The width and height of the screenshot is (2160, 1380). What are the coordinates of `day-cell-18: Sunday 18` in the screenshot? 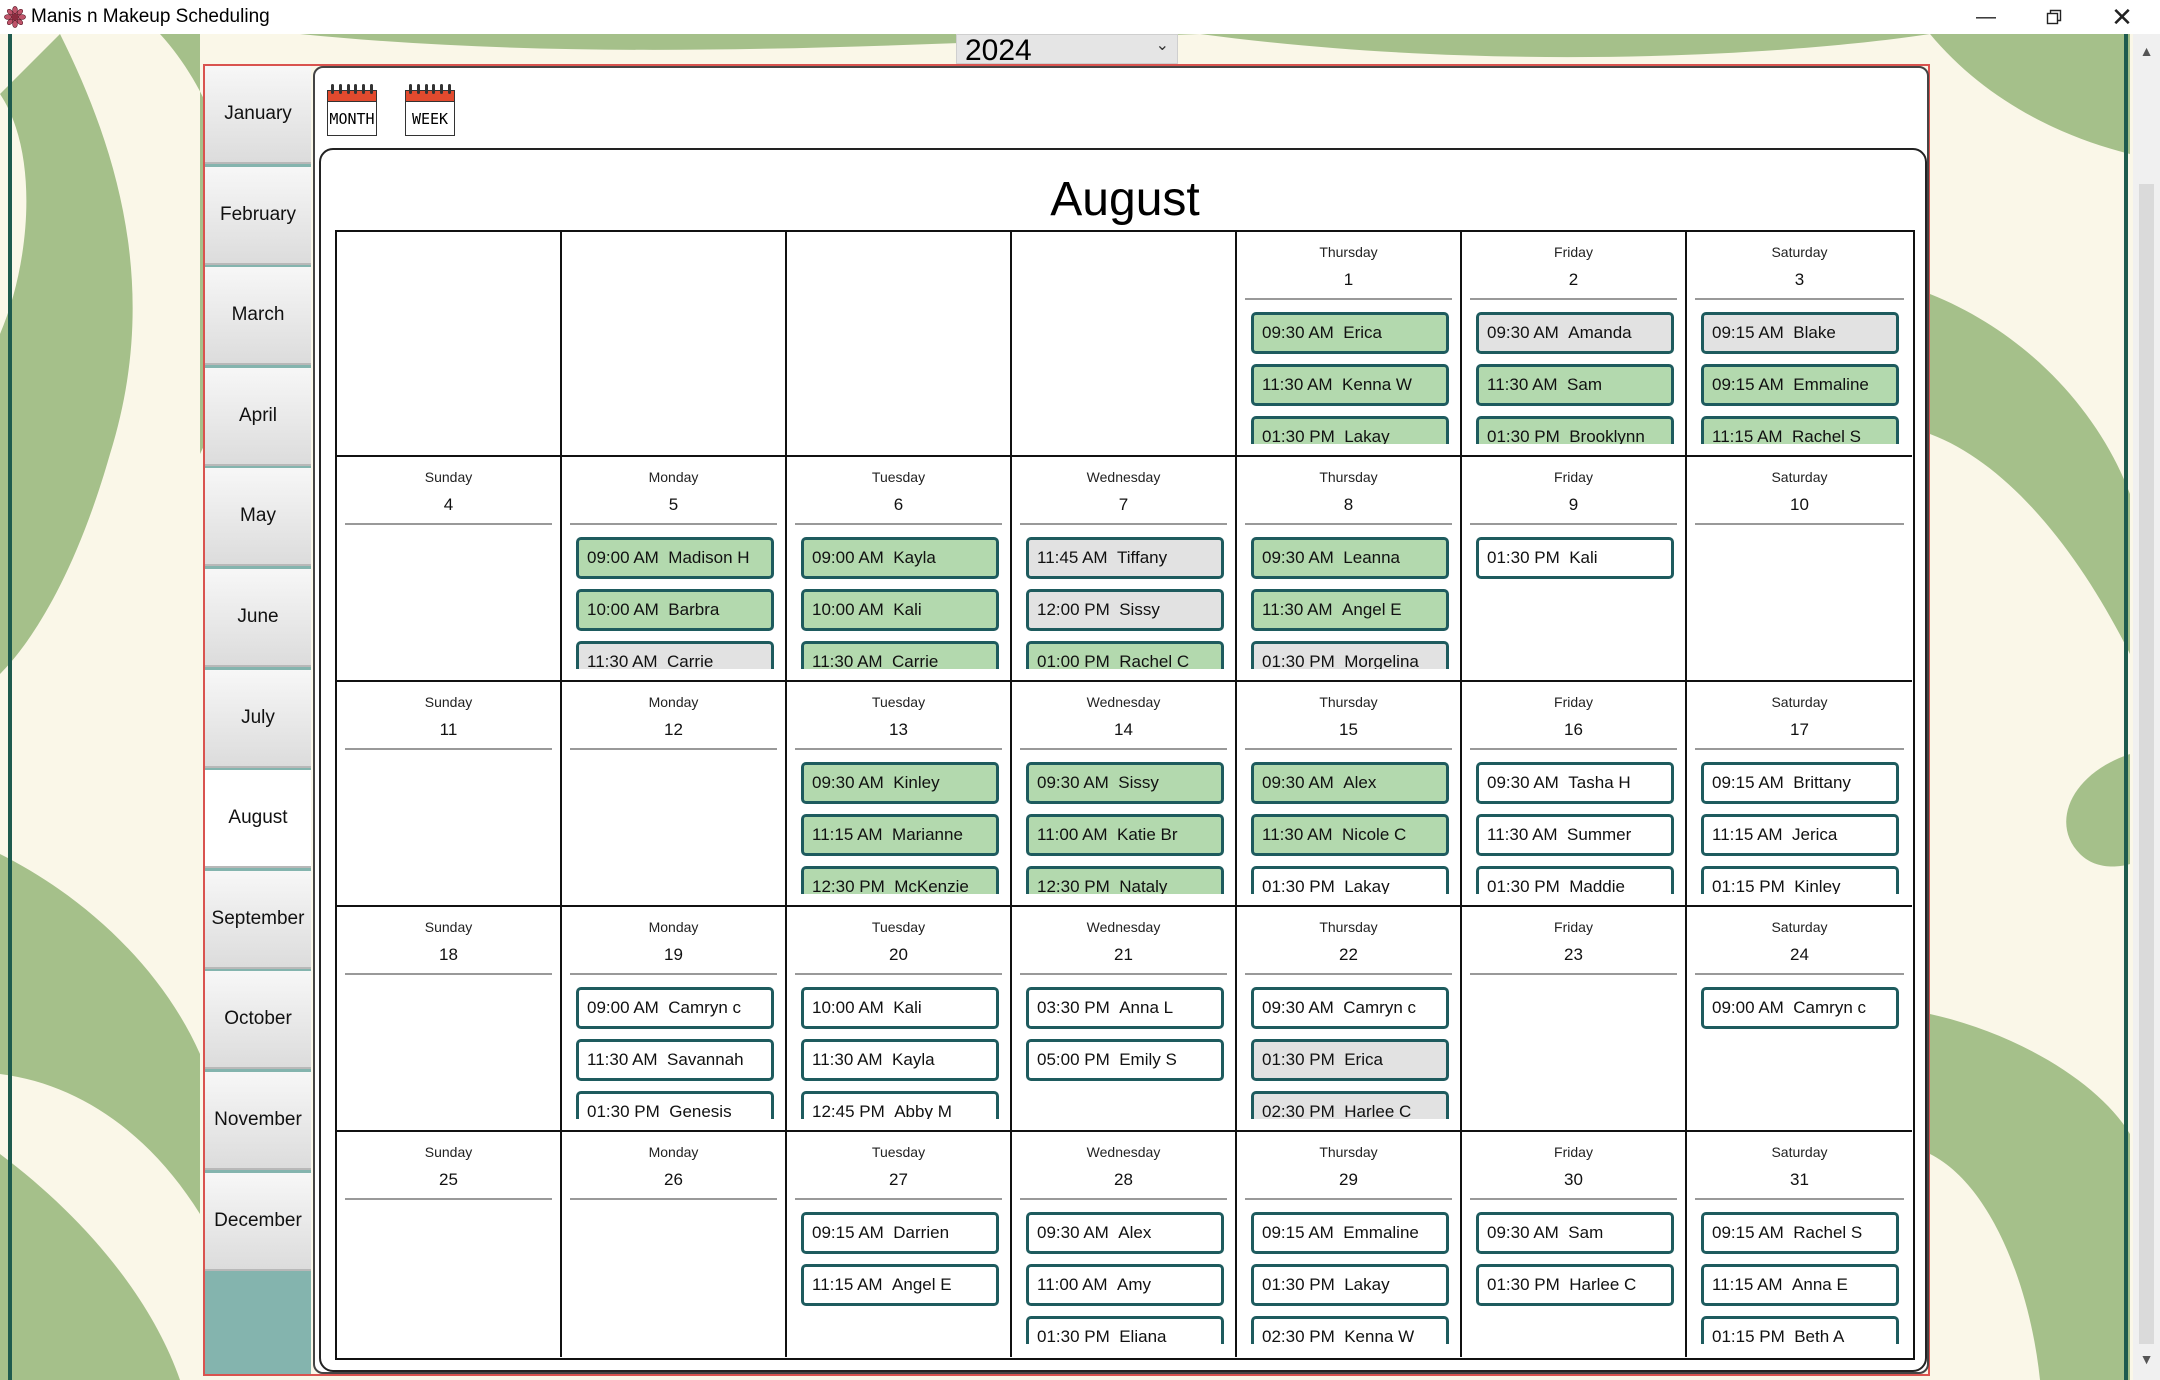 It's located at (449, 1019).